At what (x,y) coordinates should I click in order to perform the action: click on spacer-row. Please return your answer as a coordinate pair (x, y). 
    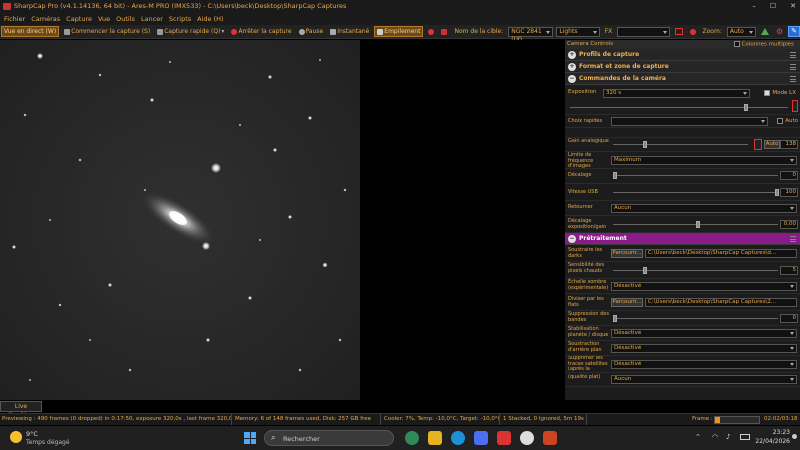
    Looking at the image, I should click on (682, 133).